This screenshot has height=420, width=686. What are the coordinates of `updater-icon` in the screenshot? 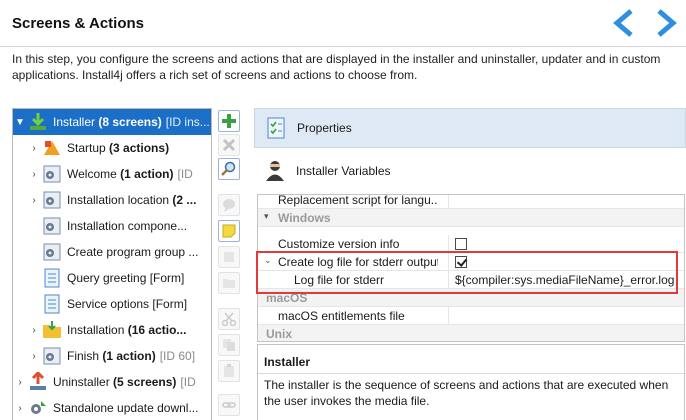 It's located at (38, 408).